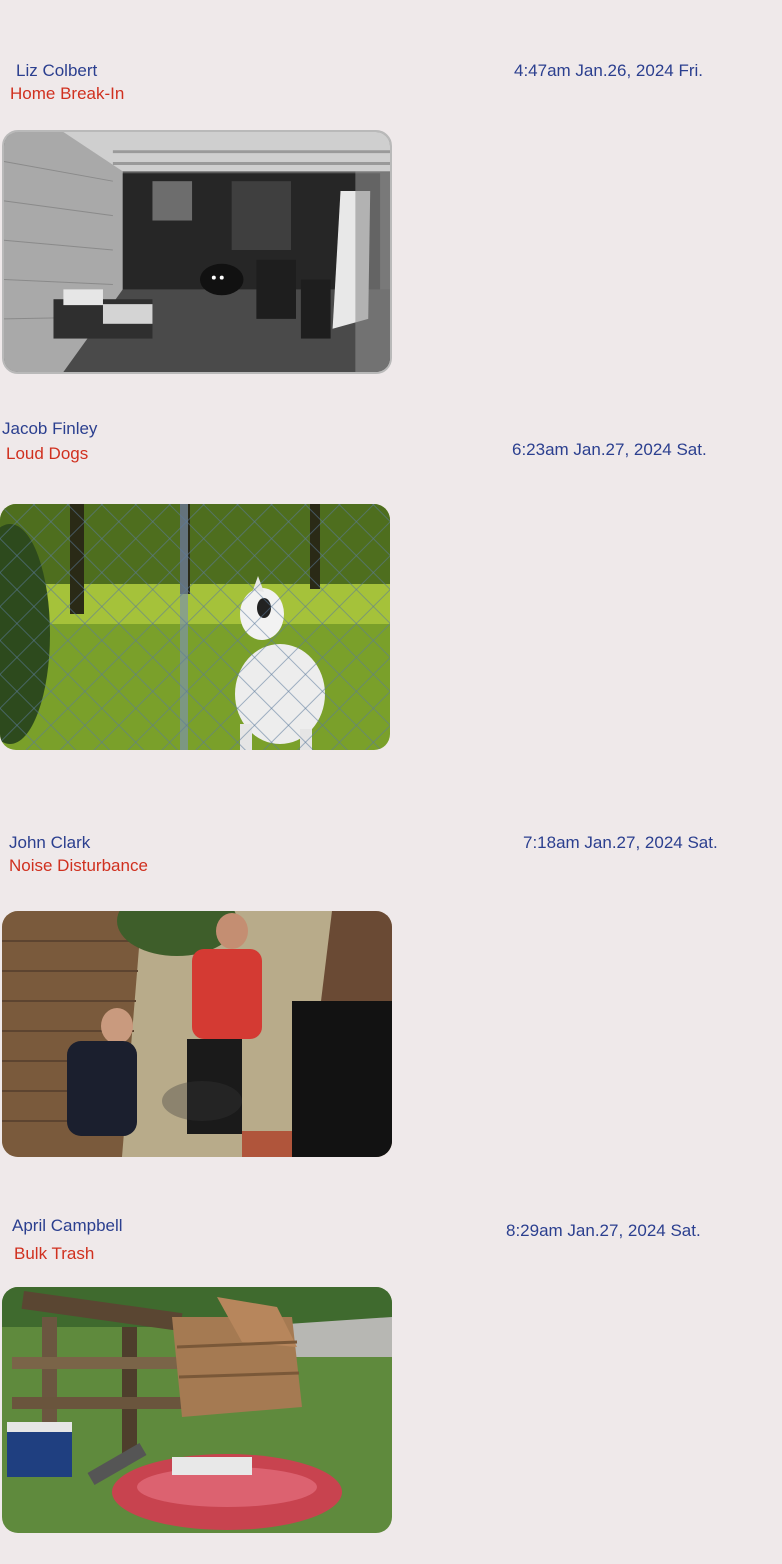 This screenshot has width=782, height=1564. I want to click on report-category: Loud Dogs, so click(47, 453).